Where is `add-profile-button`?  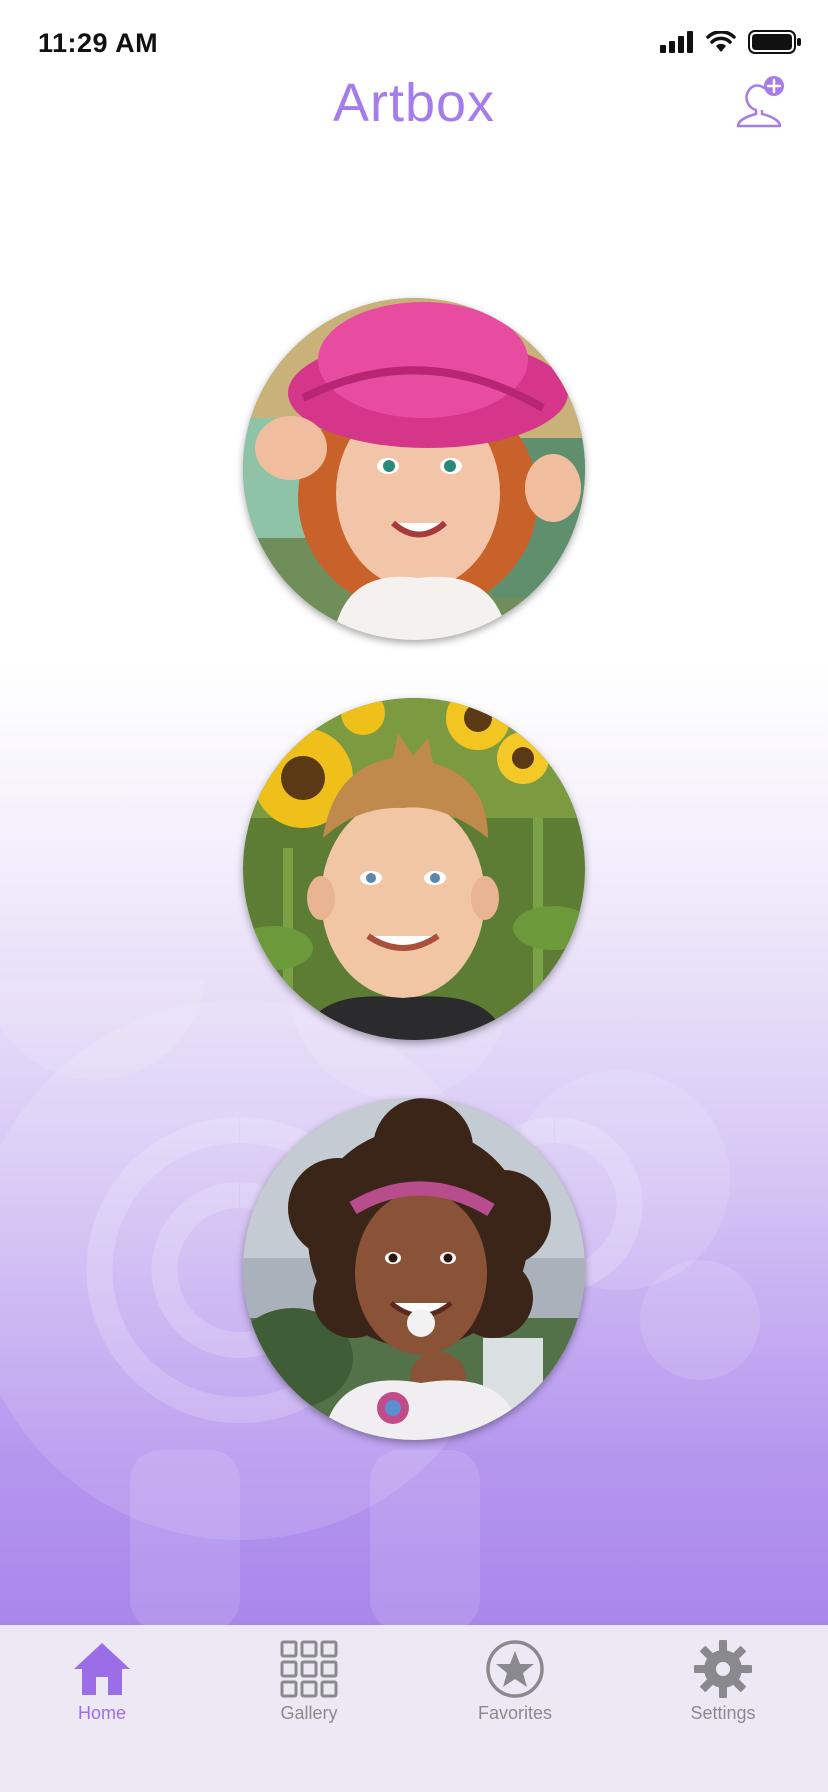 add-profile-button is located at coordinates (761, 101).